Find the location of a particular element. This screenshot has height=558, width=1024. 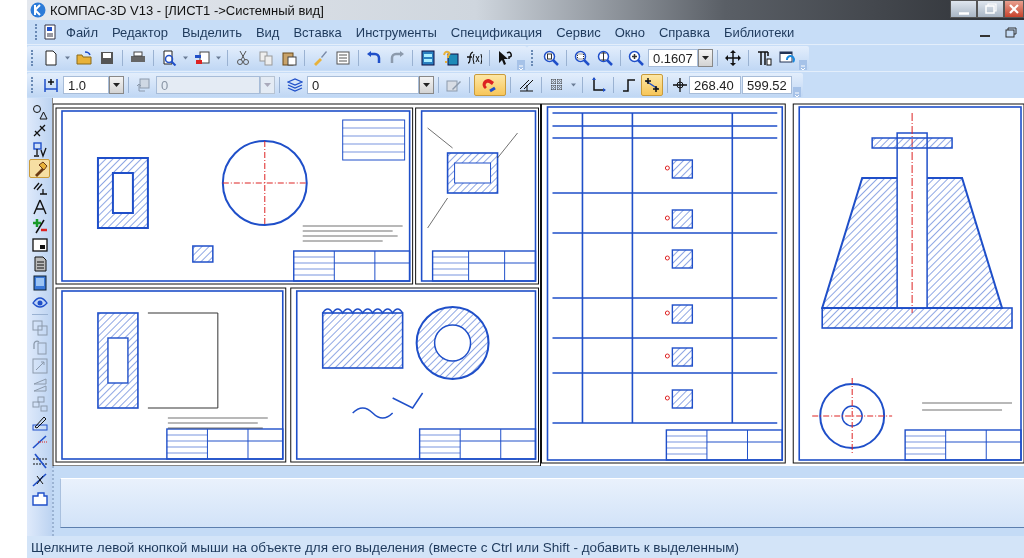

minimize-button is located at coordinates (963, 9).